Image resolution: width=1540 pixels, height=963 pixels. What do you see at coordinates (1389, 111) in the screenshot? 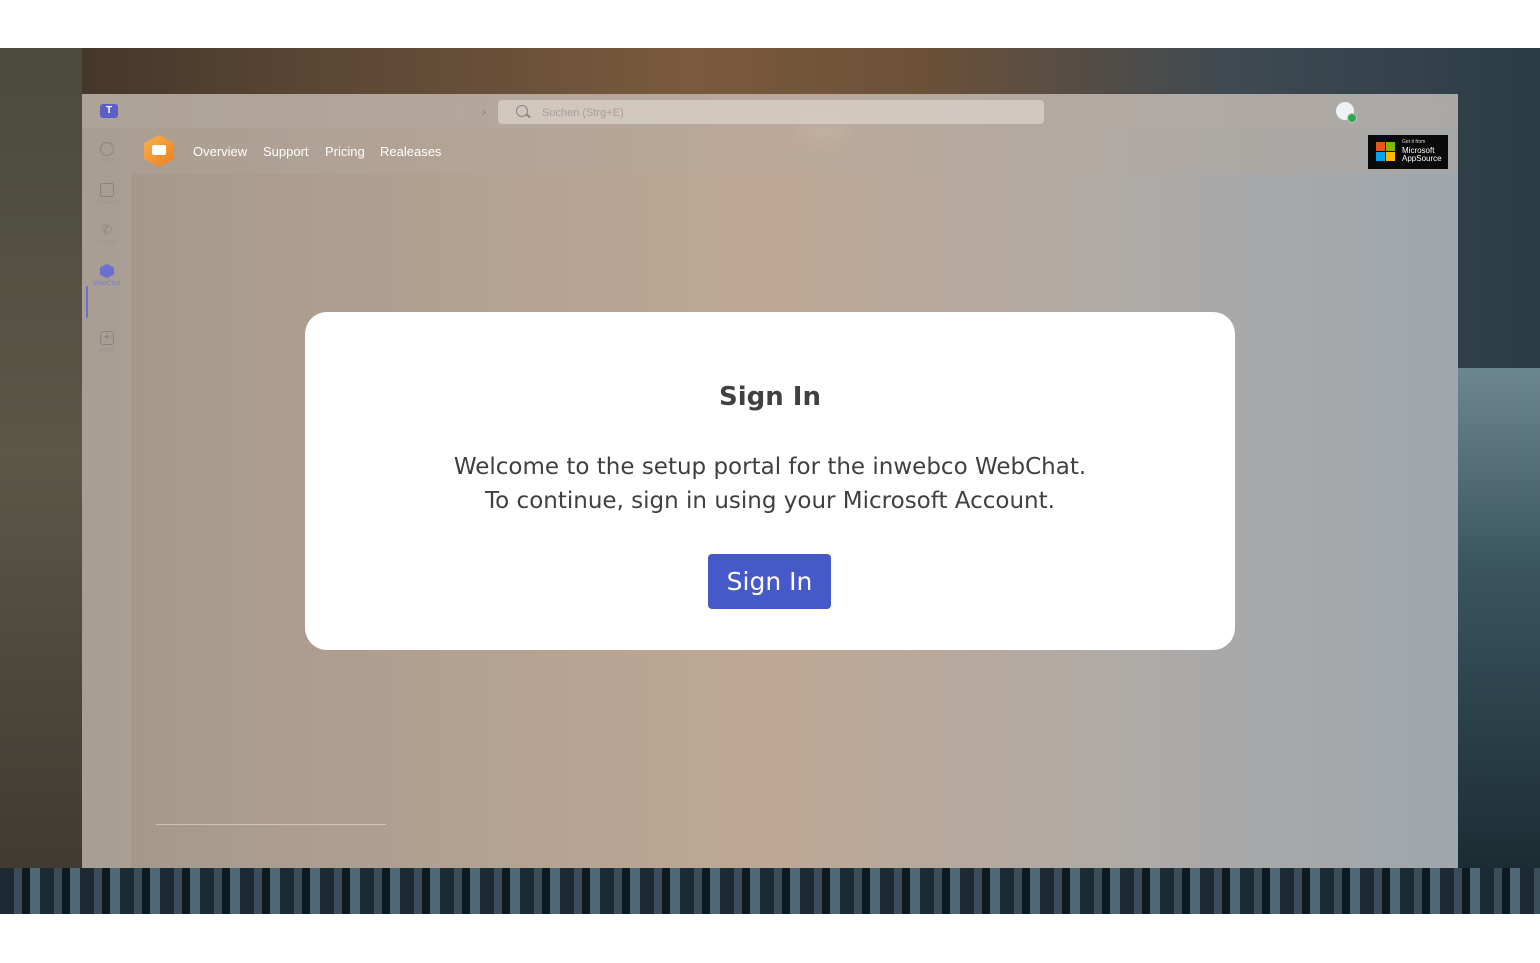
I see `minimize-icon: ⋯` at bounding box center [1389, 111].